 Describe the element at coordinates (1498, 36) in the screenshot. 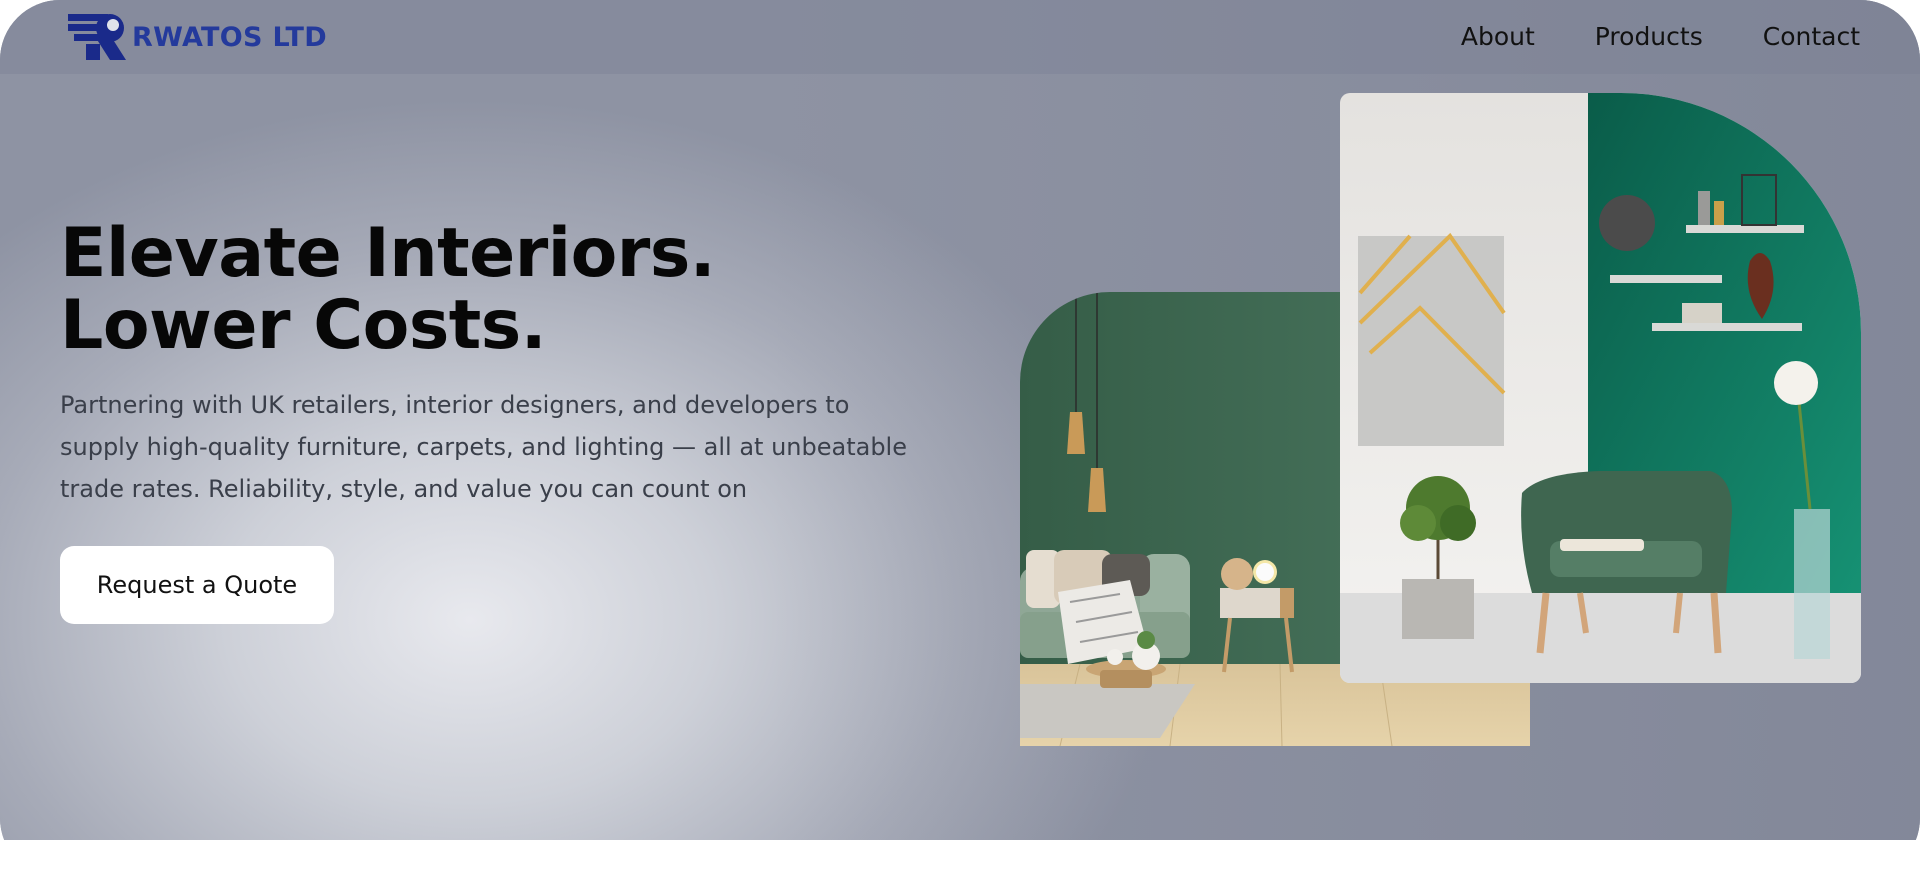

I see `nav-item-about: About` at that location.